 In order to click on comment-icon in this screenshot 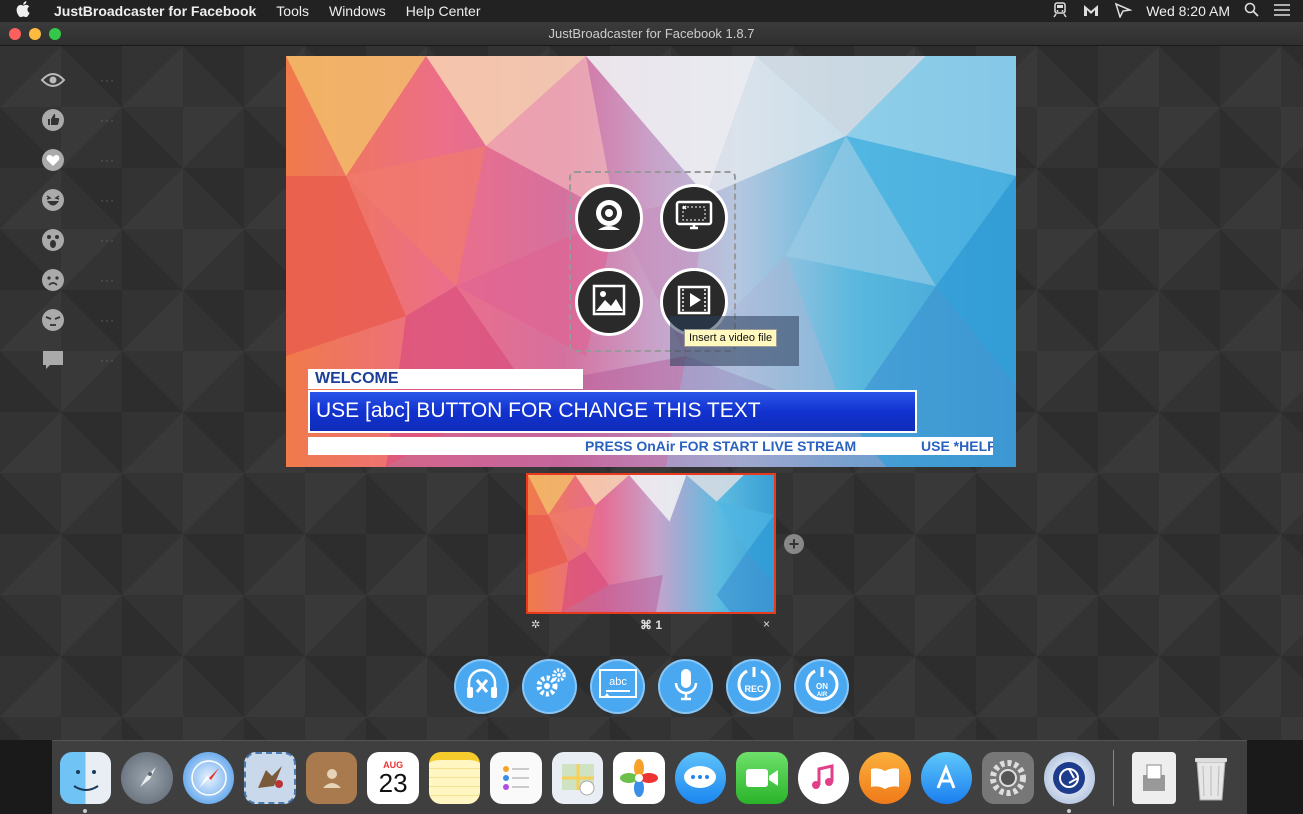, I will do `click(53, 360)`.